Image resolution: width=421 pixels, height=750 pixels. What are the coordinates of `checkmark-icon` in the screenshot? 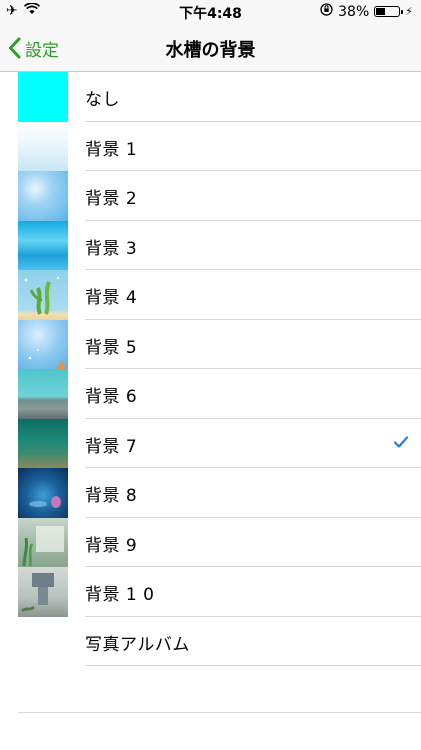 It's located at (401, 443).